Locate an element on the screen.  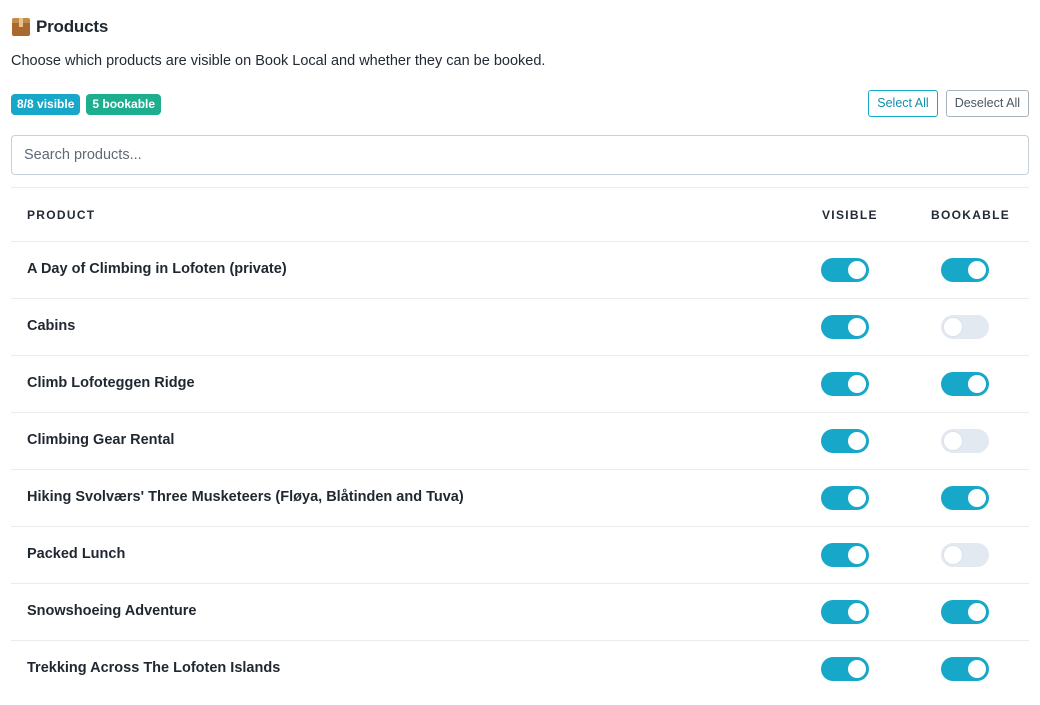
product-name: Snowshoeing Adventure is located at coordinates (112, 611).